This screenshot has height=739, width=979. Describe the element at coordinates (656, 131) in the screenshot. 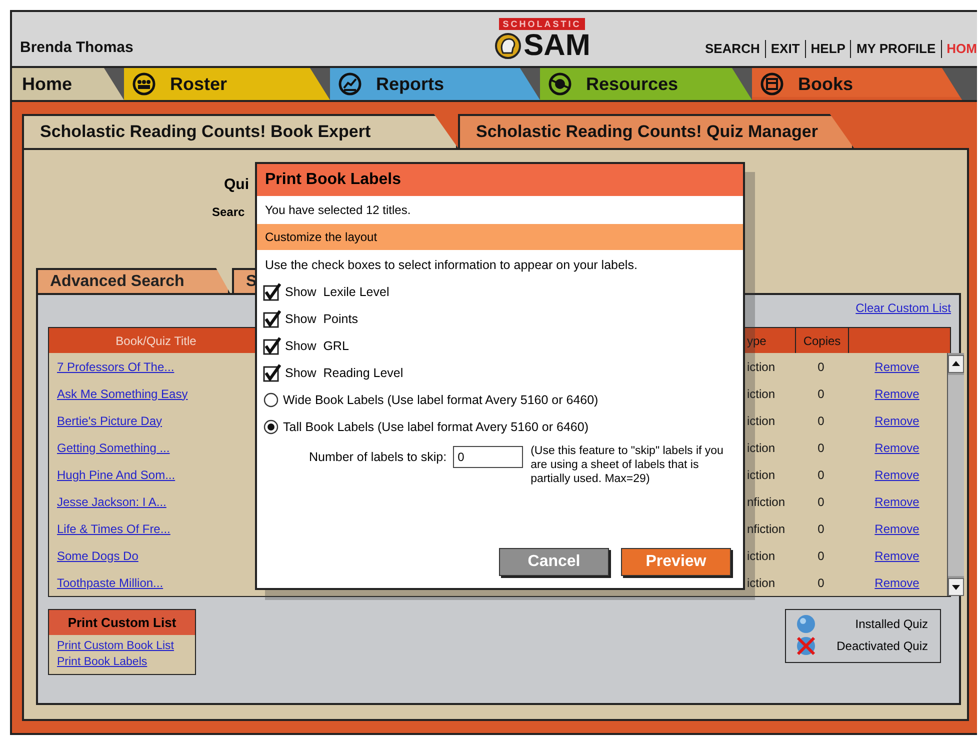

I see `section-tab: Scholastic Reading Counts! Quiz Manager` at that location.